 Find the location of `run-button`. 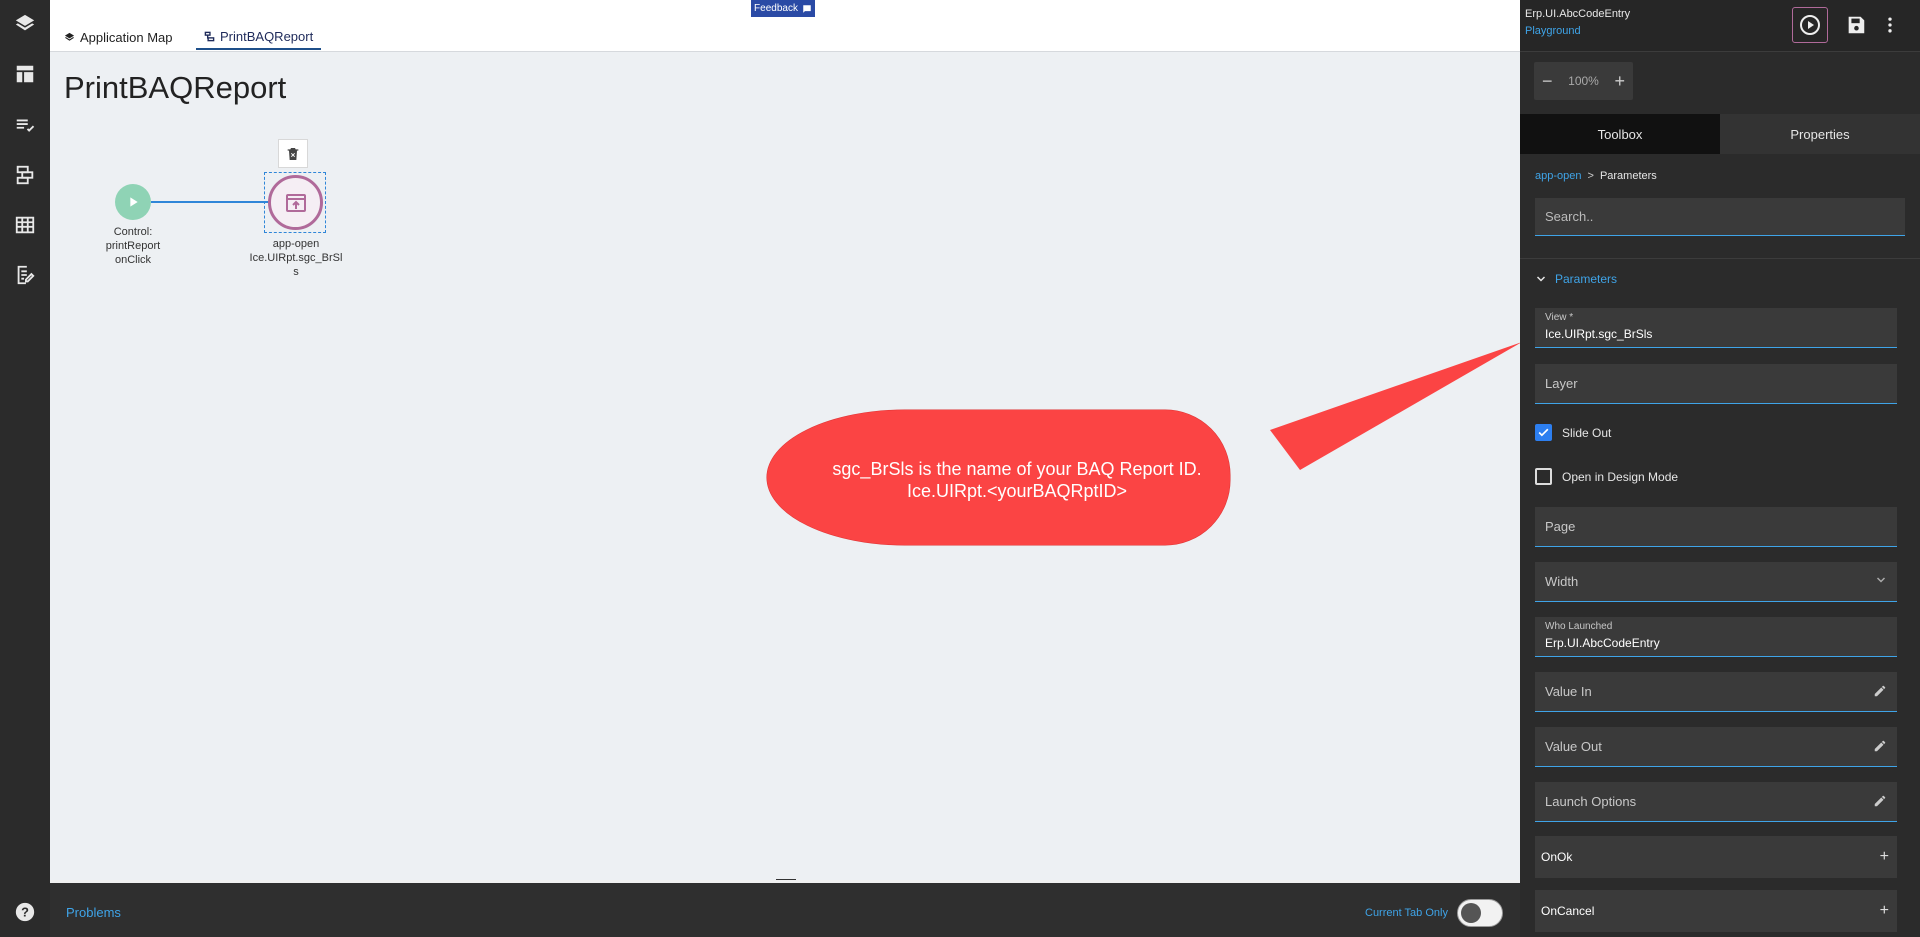

run-button is located at coordinates (1810, 25).